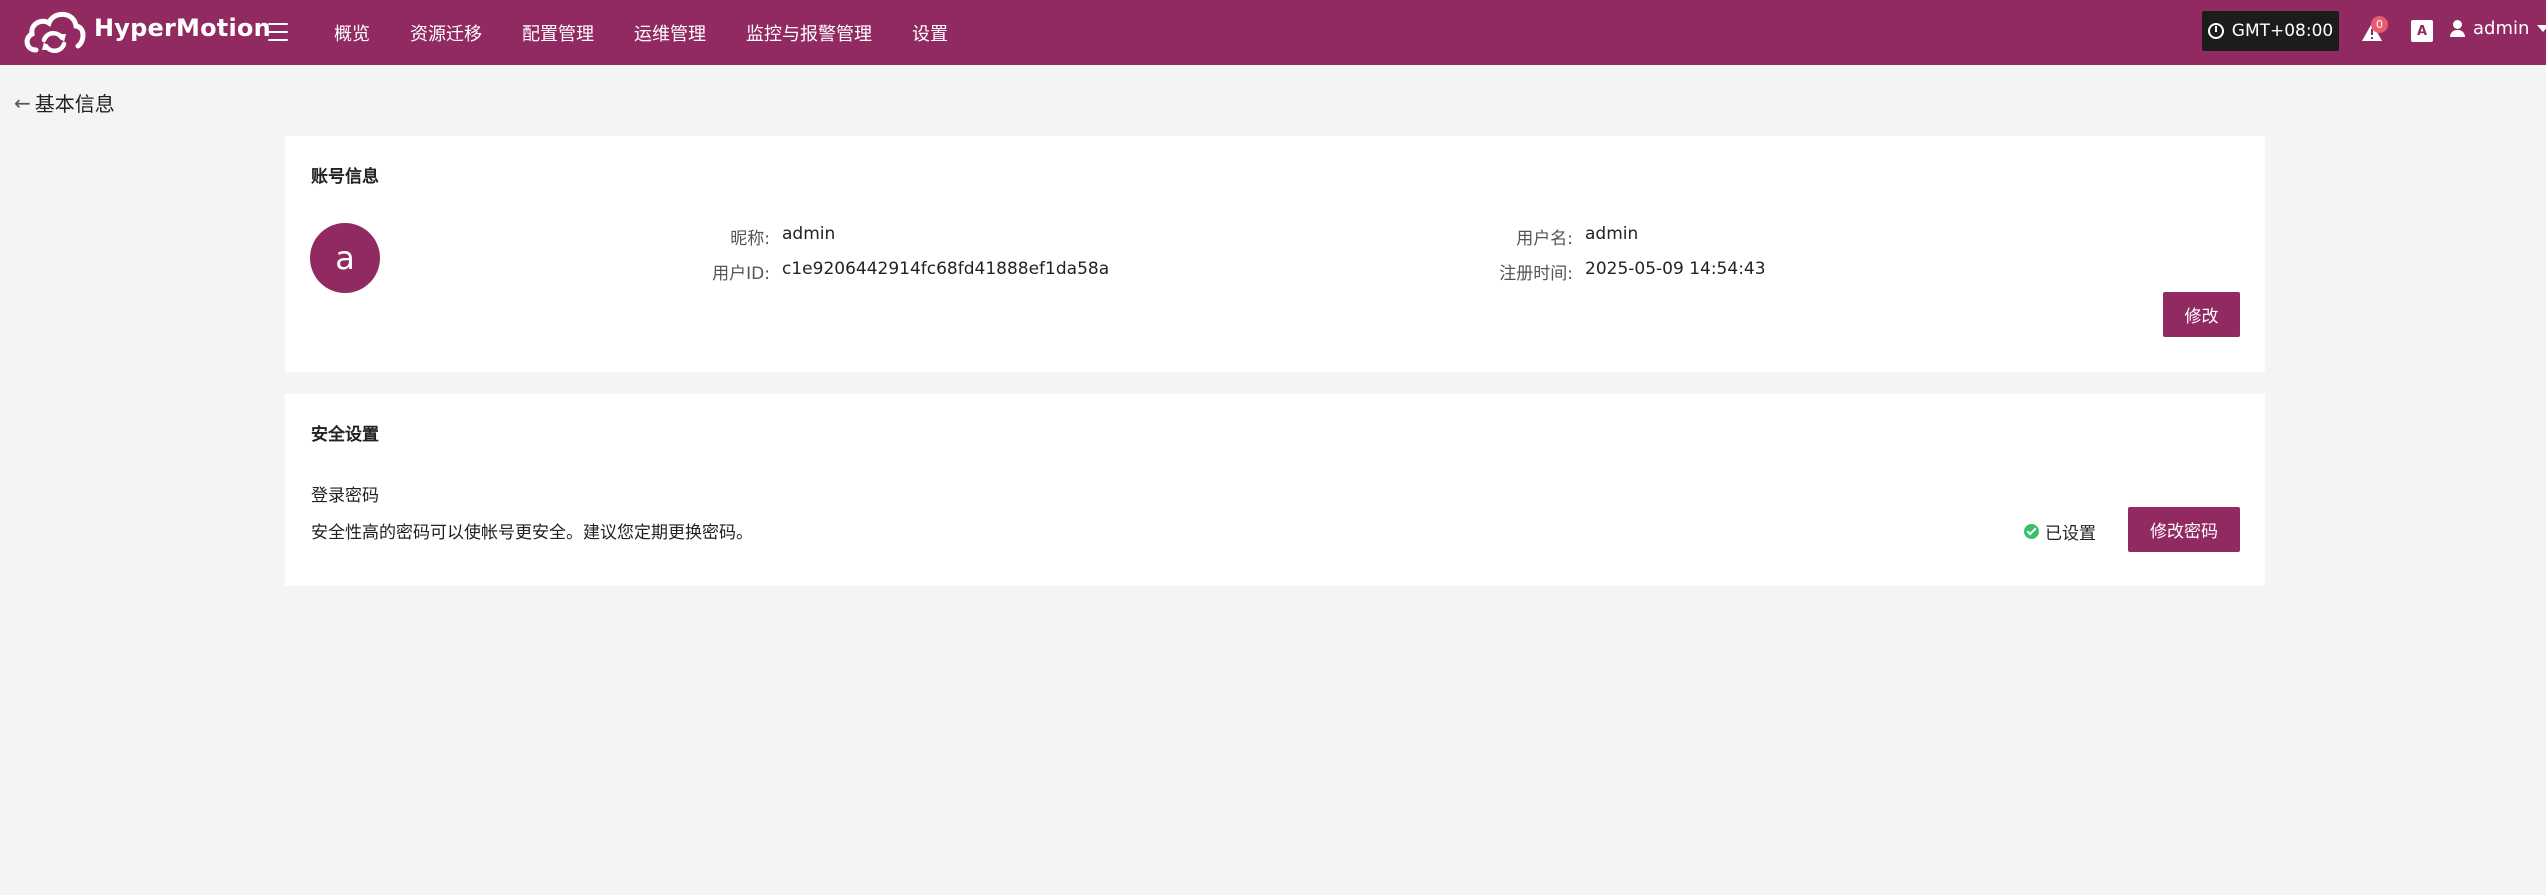  Describe the element at coordinates (809, 234) in the screenshot. I see `nickname-value: admin` at that location.